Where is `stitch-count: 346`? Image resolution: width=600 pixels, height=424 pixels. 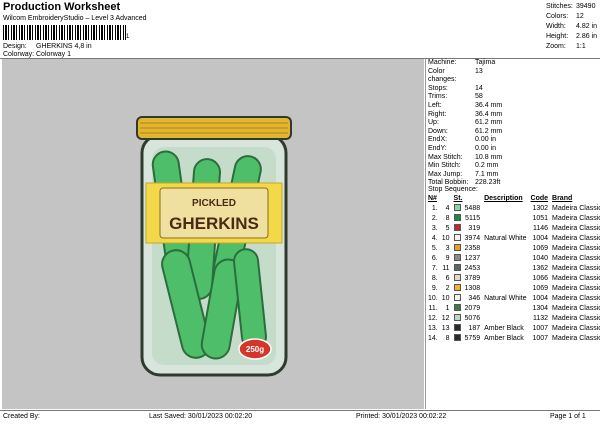
stitch-count: 346 is located at coordinates (474, 298).